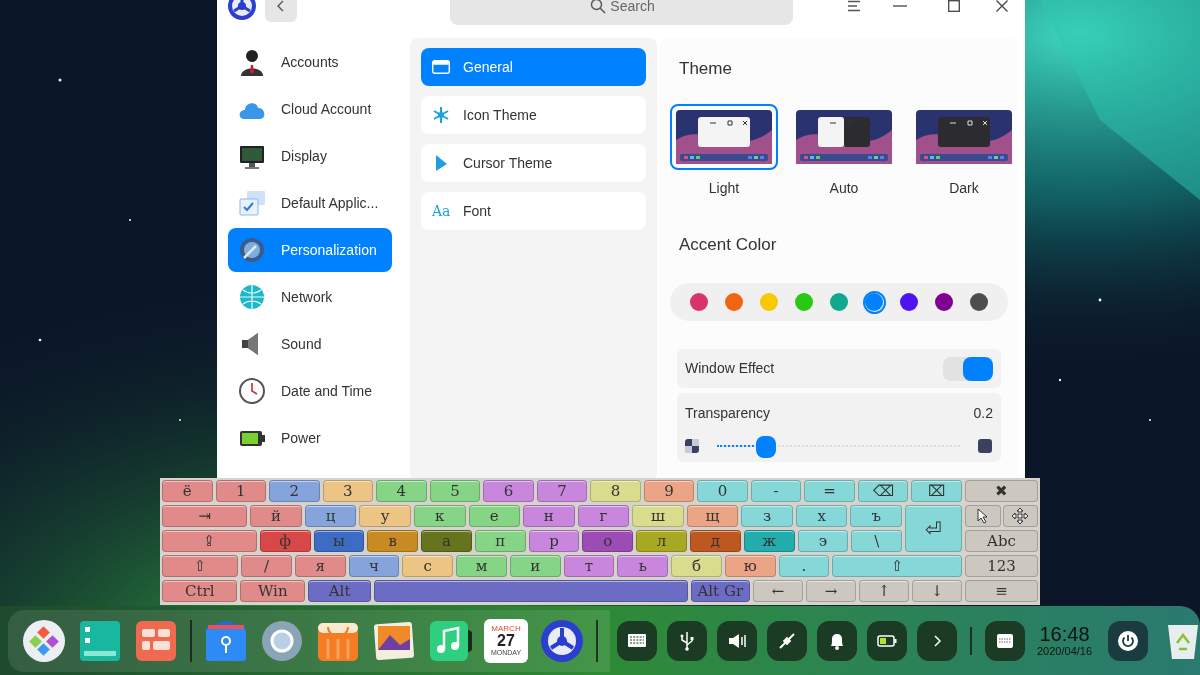  Describe the element at coordinates (883, 491) in the screenshot. I see `key: ⌫` at that location.